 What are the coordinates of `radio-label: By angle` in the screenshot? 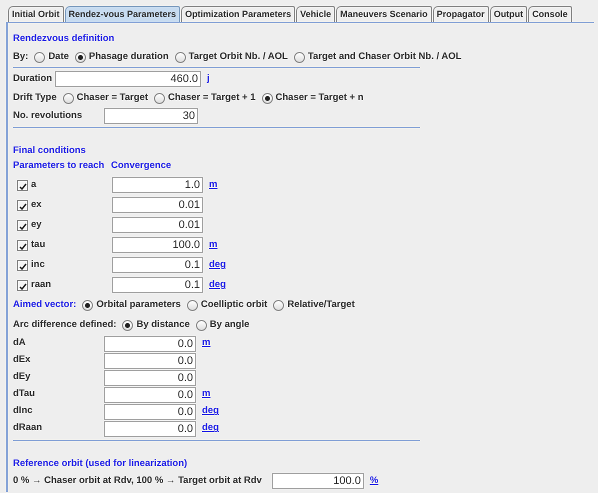 It's located at (230, 325).